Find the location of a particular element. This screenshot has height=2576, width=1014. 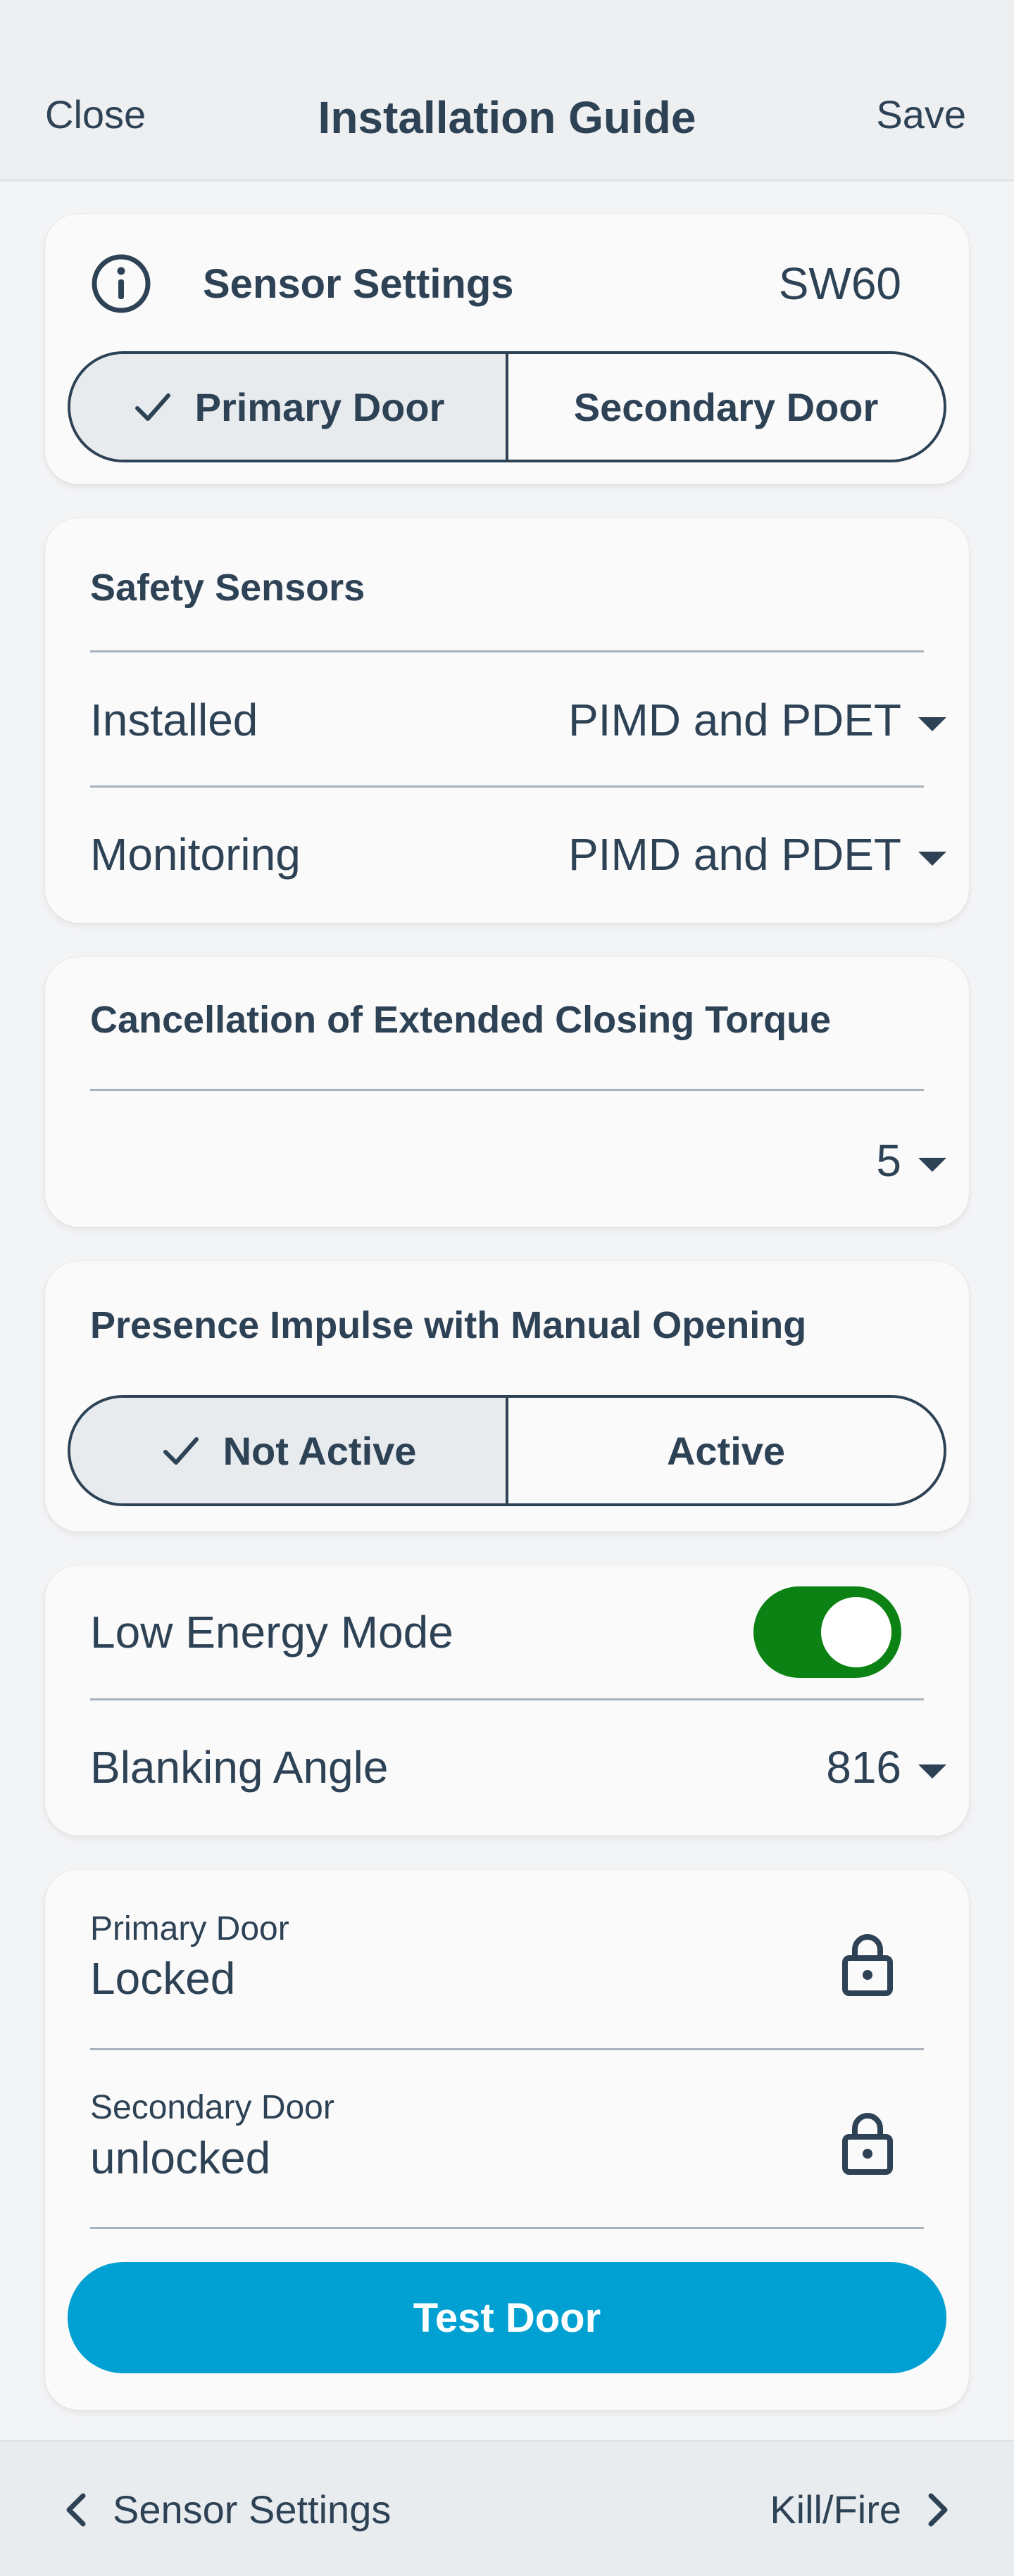

info-icon is located at coordinates (121, 284).